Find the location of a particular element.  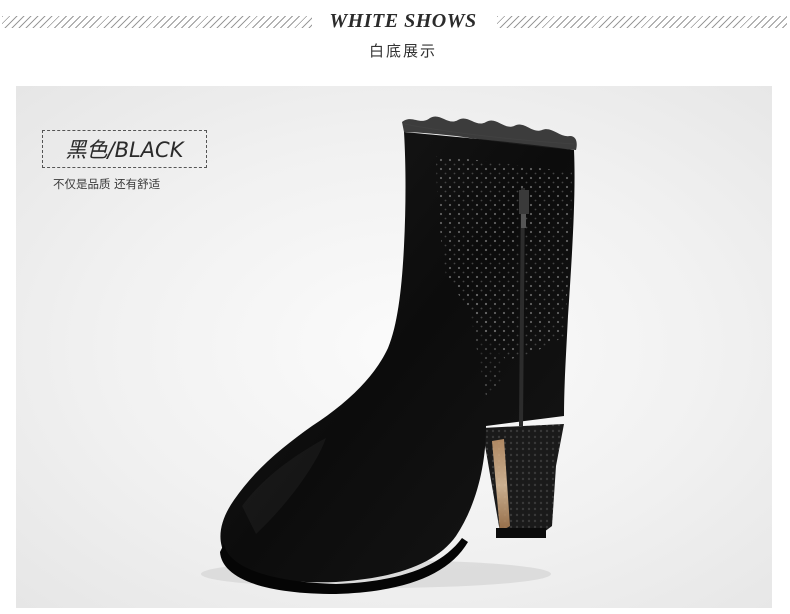

header-hatch-left is located at coordinates (157, 22).